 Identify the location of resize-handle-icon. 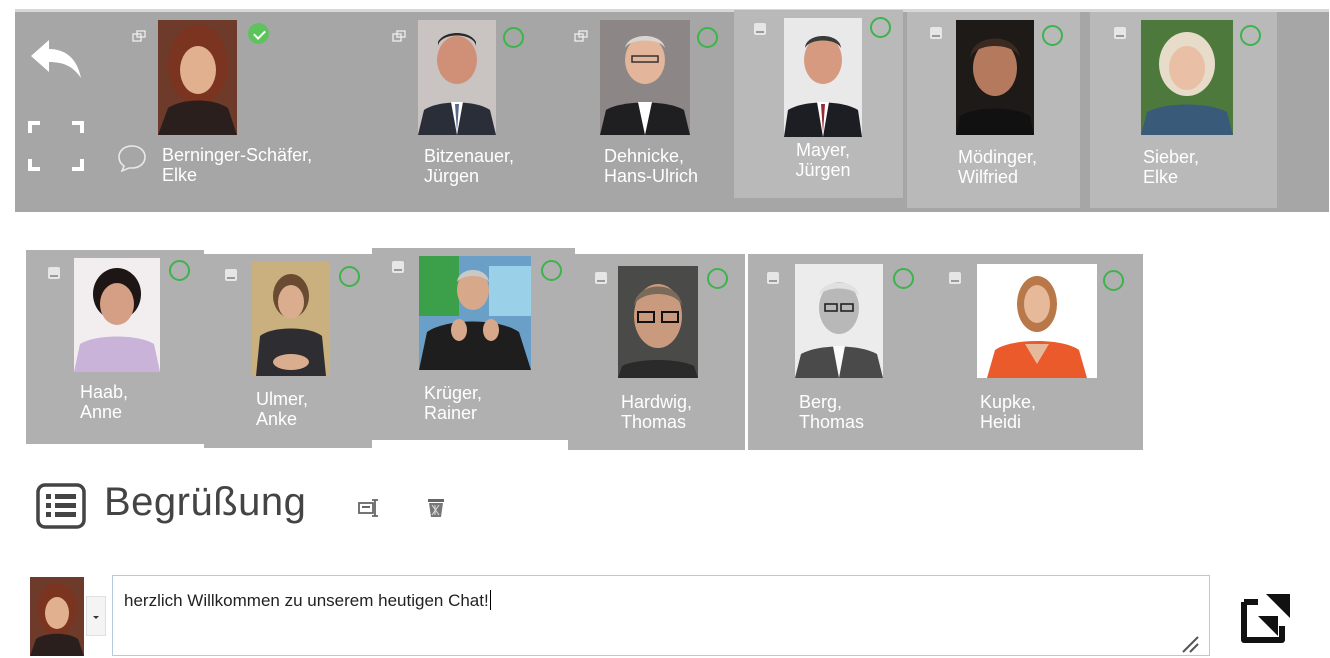
(1189, 643).